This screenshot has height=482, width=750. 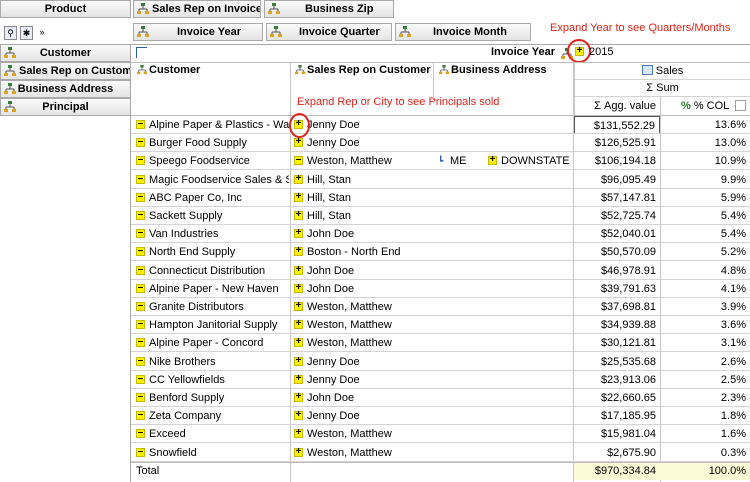 What do you see at coordinates (705, 307) in the screenshot?
I see `pct-col-cell: 3.9%` at bounding box center [705, 307].